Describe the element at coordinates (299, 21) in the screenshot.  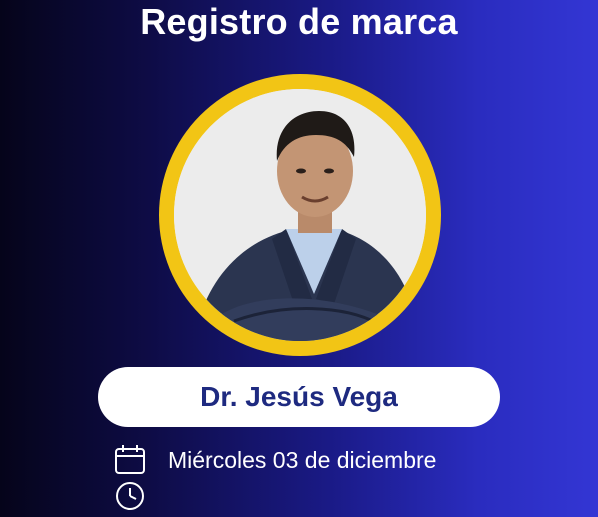
I see `event-title: Registro de marca` at that location.